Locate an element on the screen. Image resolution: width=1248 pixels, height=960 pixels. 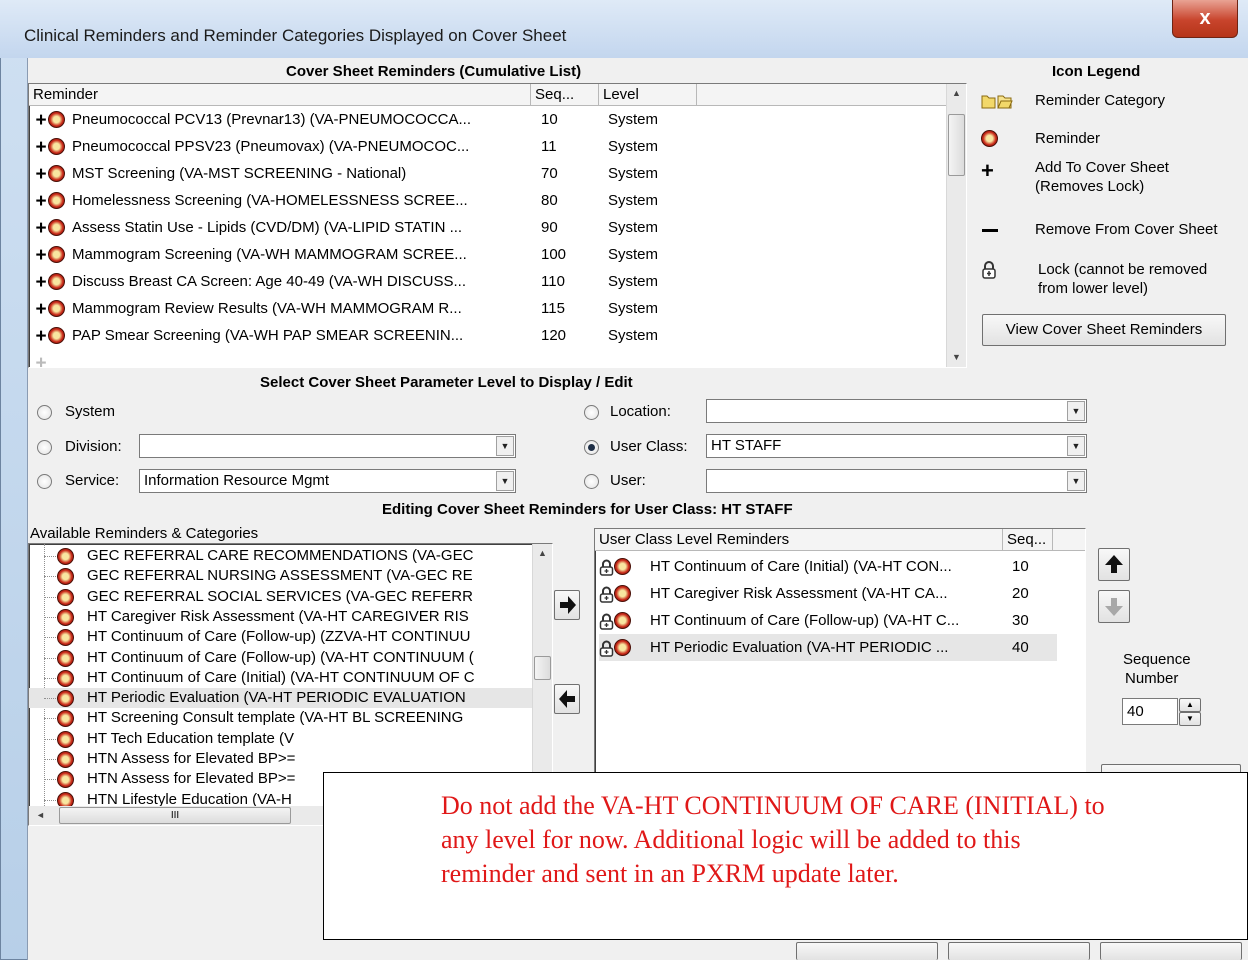
move-up-button is located at coordinates (1114, 564).